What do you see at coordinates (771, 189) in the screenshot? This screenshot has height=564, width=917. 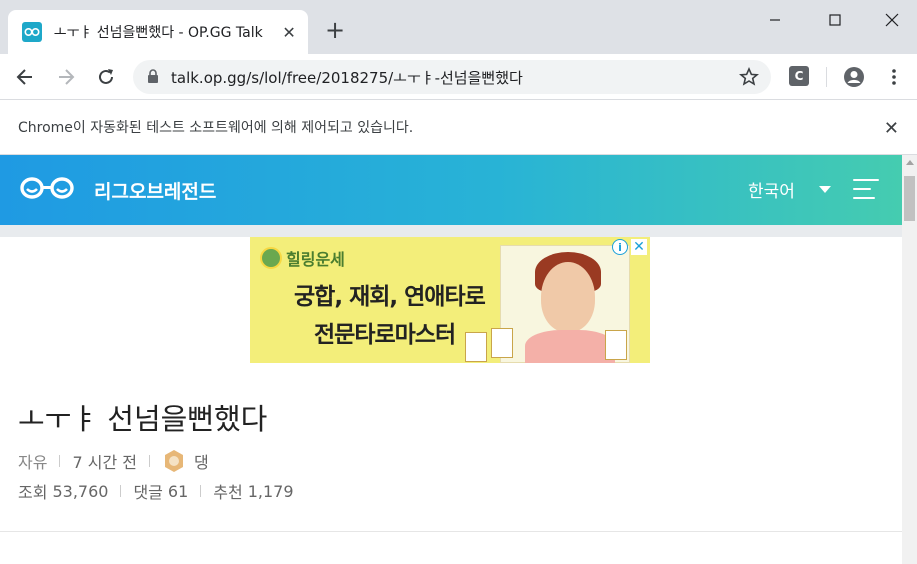 I see `language-selector: 한국어` at bounding box center [771, 189].